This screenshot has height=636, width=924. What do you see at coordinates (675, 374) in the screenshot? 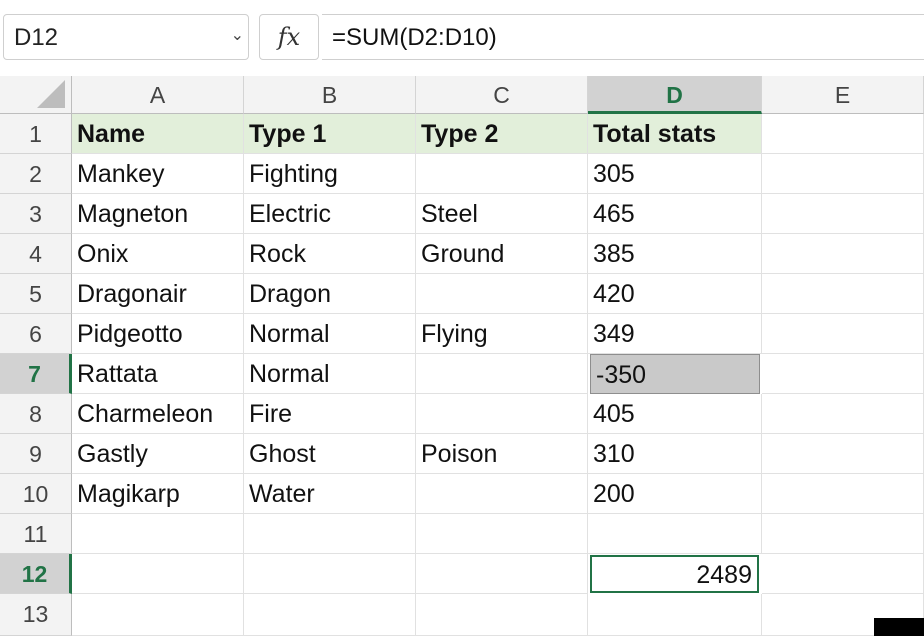
I see `cell-d7: -350` at bounding box center [675, 374].